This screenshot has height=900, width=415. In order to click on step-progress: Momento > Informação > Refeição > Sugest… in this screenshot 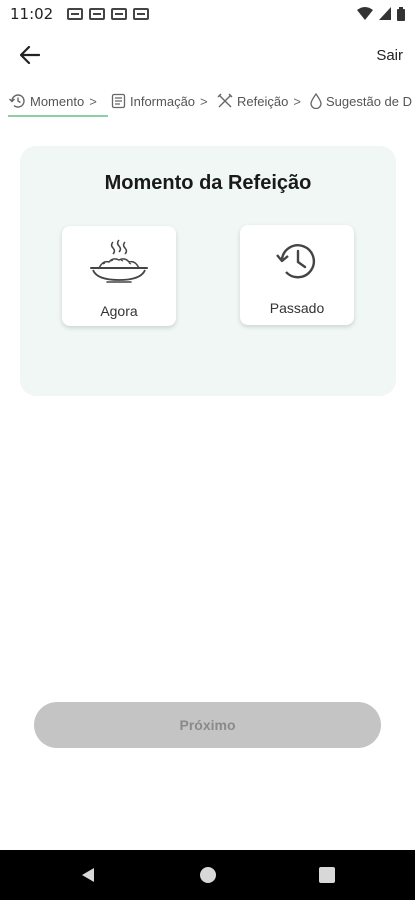, I will do `click(207, 105)`.